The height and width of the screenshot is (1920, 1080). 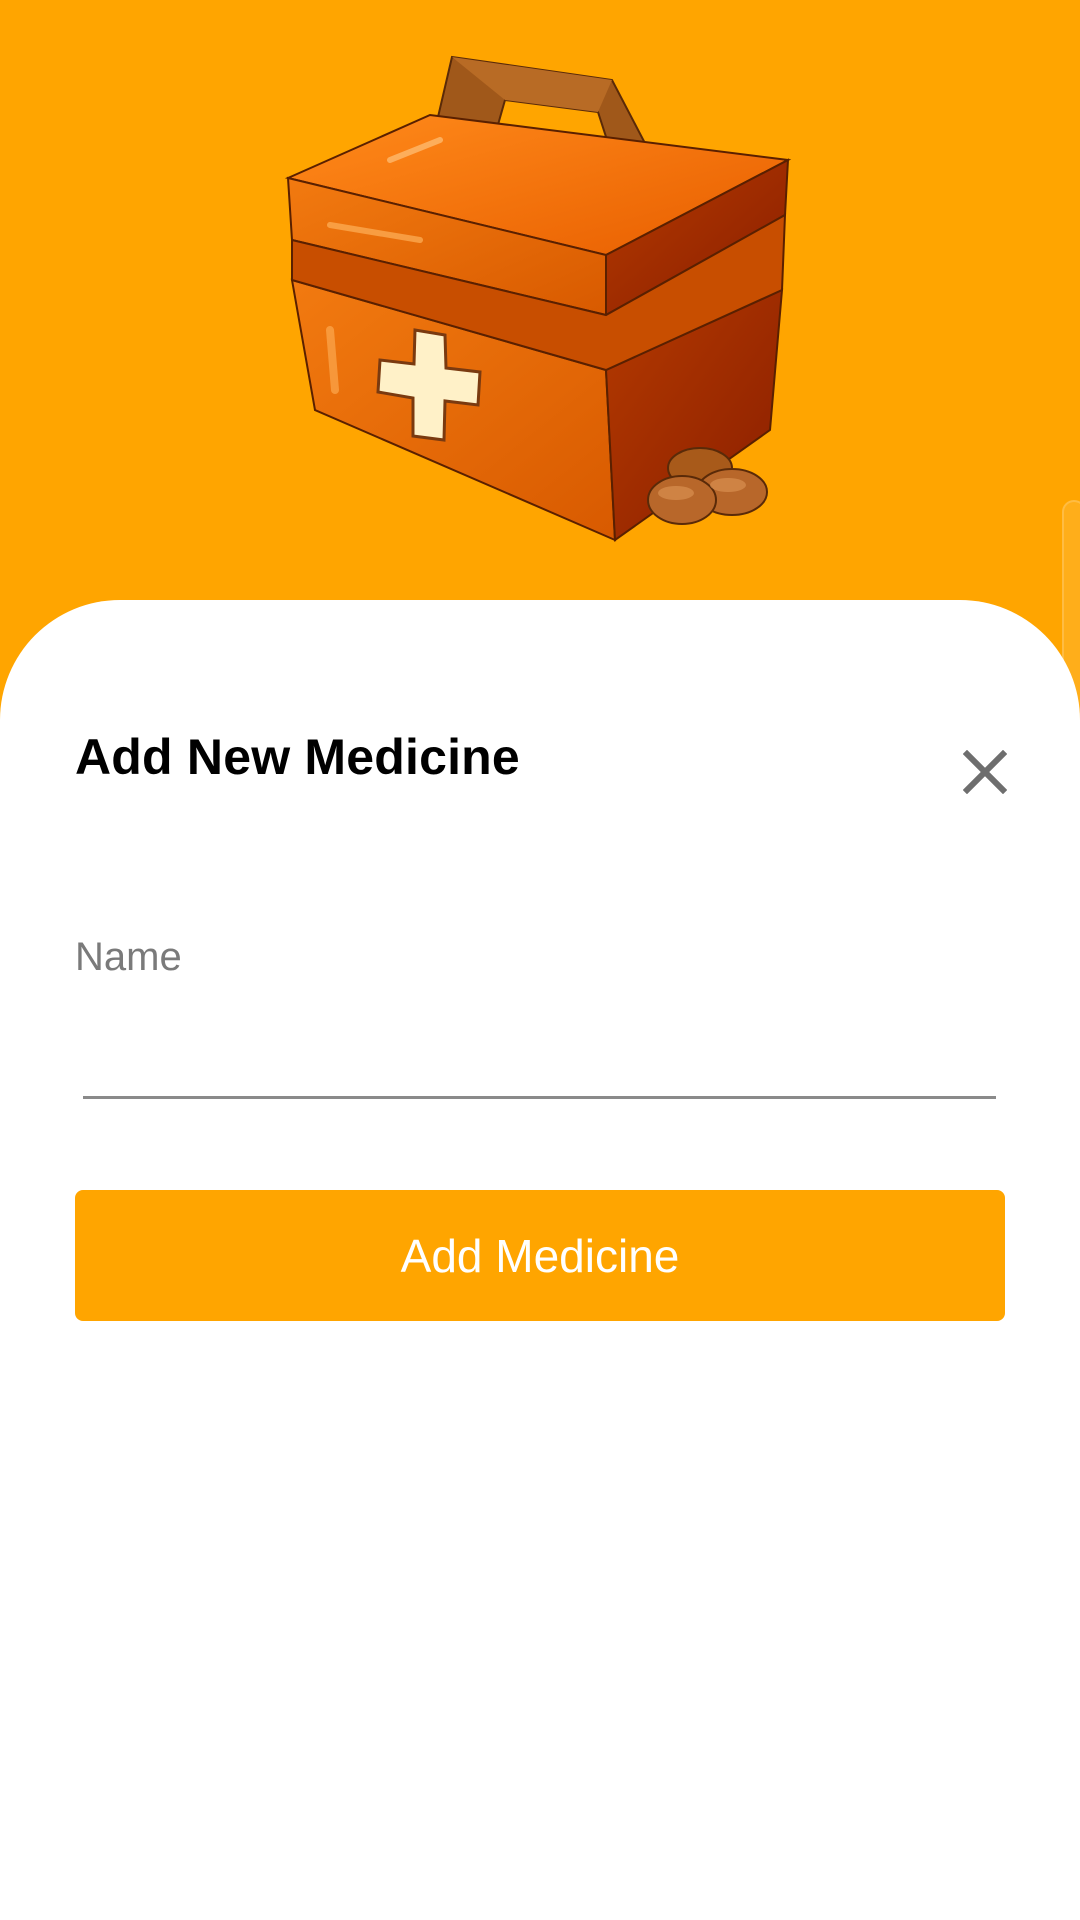 What do you see at coordinates (128, 957) in the screenshot?
I see `name-field-label: Name` at bounding box center [128, 957].